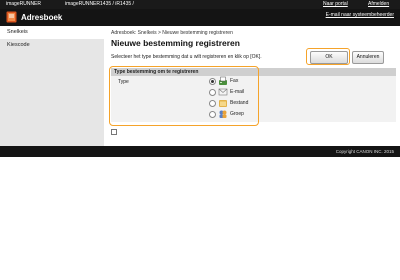  I want to click on app-title: Adresboek, so click(42, 17).